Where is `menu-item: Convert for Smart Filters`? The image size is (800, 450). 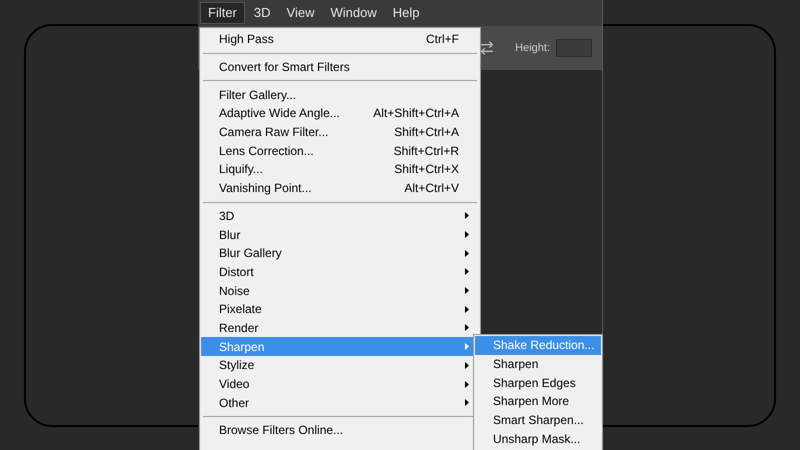 menu-item: Convert for Smart Filters is located at coordinates (340, 67).